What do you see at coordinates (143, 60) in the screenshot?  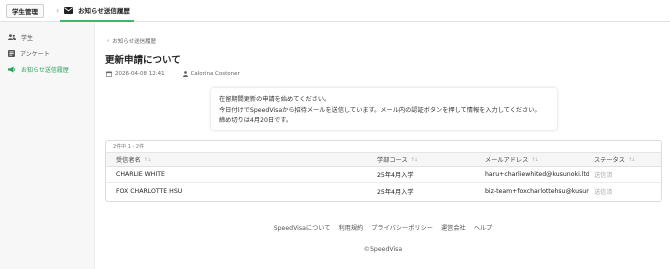 I see `page-title: 更新申請について` at bounding box center [143, 60].